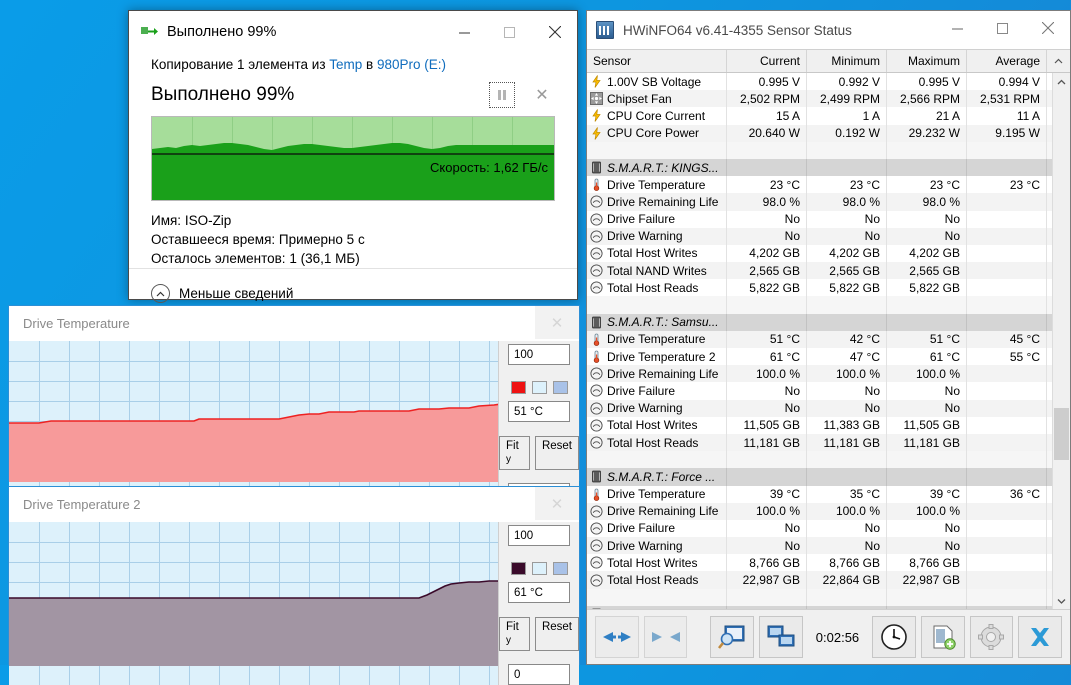 The image size is (1071, 685). I want to click on logging-button, so click(943, 637).